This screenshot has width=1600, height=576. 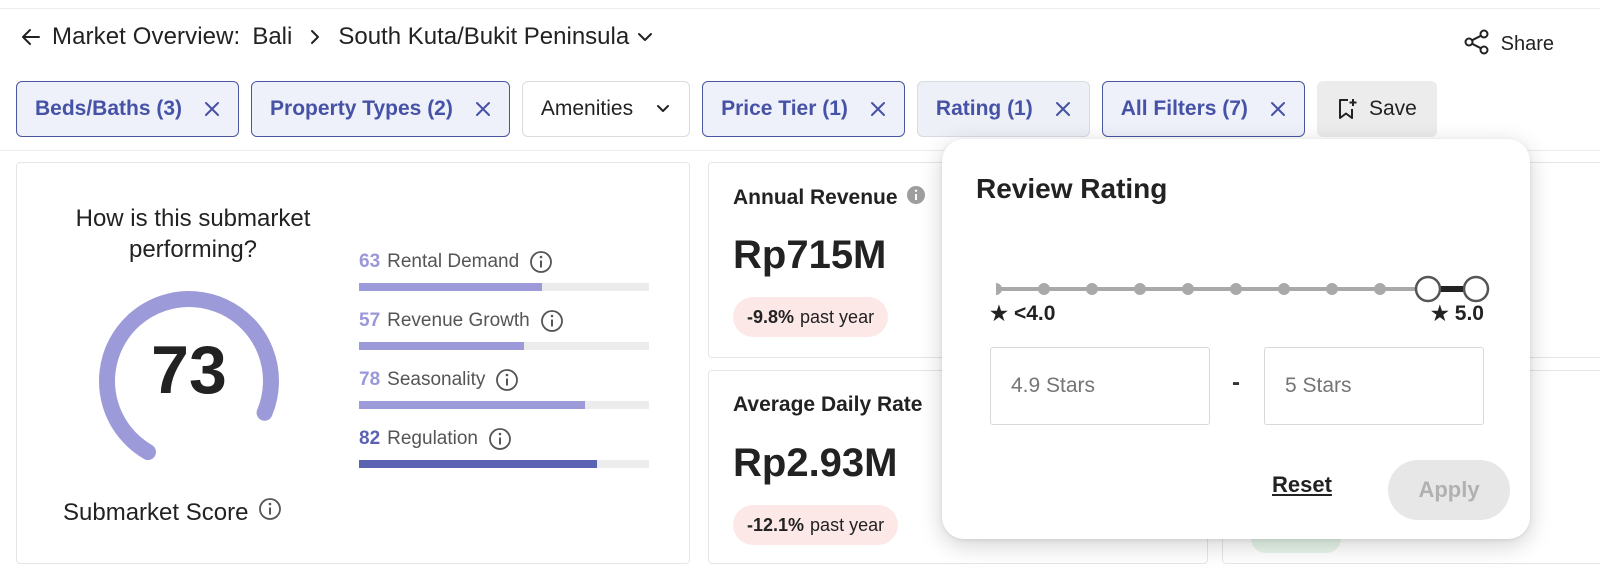 I want to click on metric-value: 57, so click(x=370, y=320).